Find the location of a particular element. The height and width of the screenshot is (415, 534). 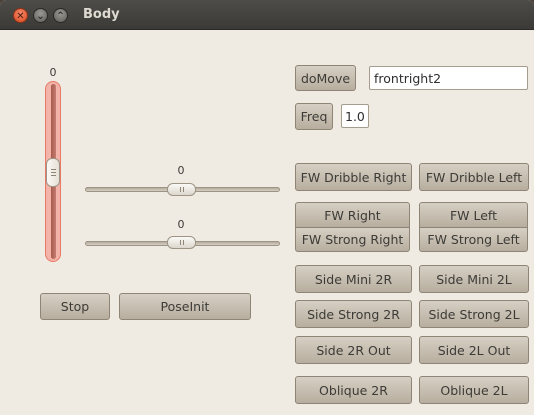

oblique-2r-button: Oblique 2R is located at coordinates (353, 390).